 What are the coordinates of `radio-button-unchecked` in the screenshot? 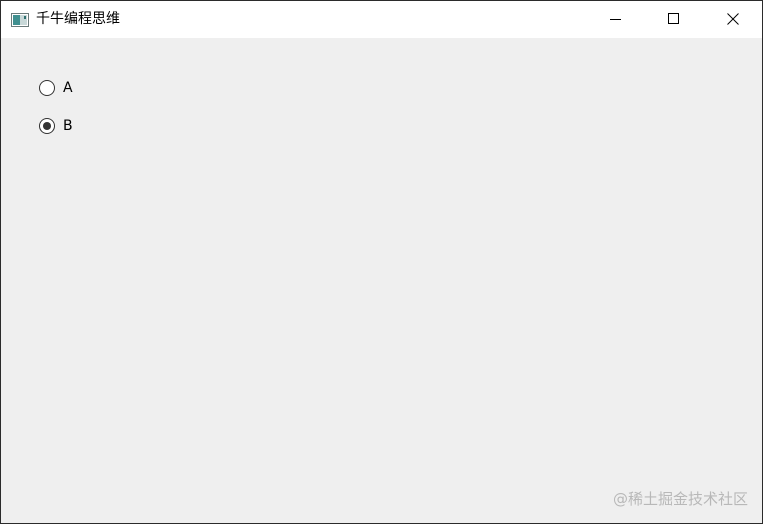 It's located at (47, 88).